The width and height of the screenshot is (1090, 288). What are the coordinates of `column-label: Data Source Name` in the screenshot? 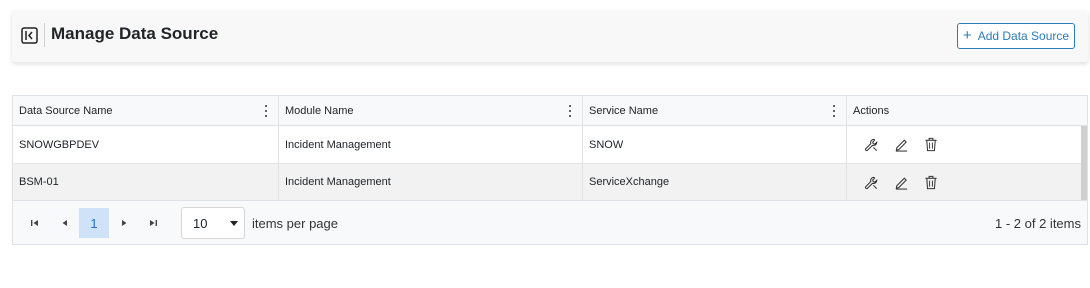 It's located at (66, 110).